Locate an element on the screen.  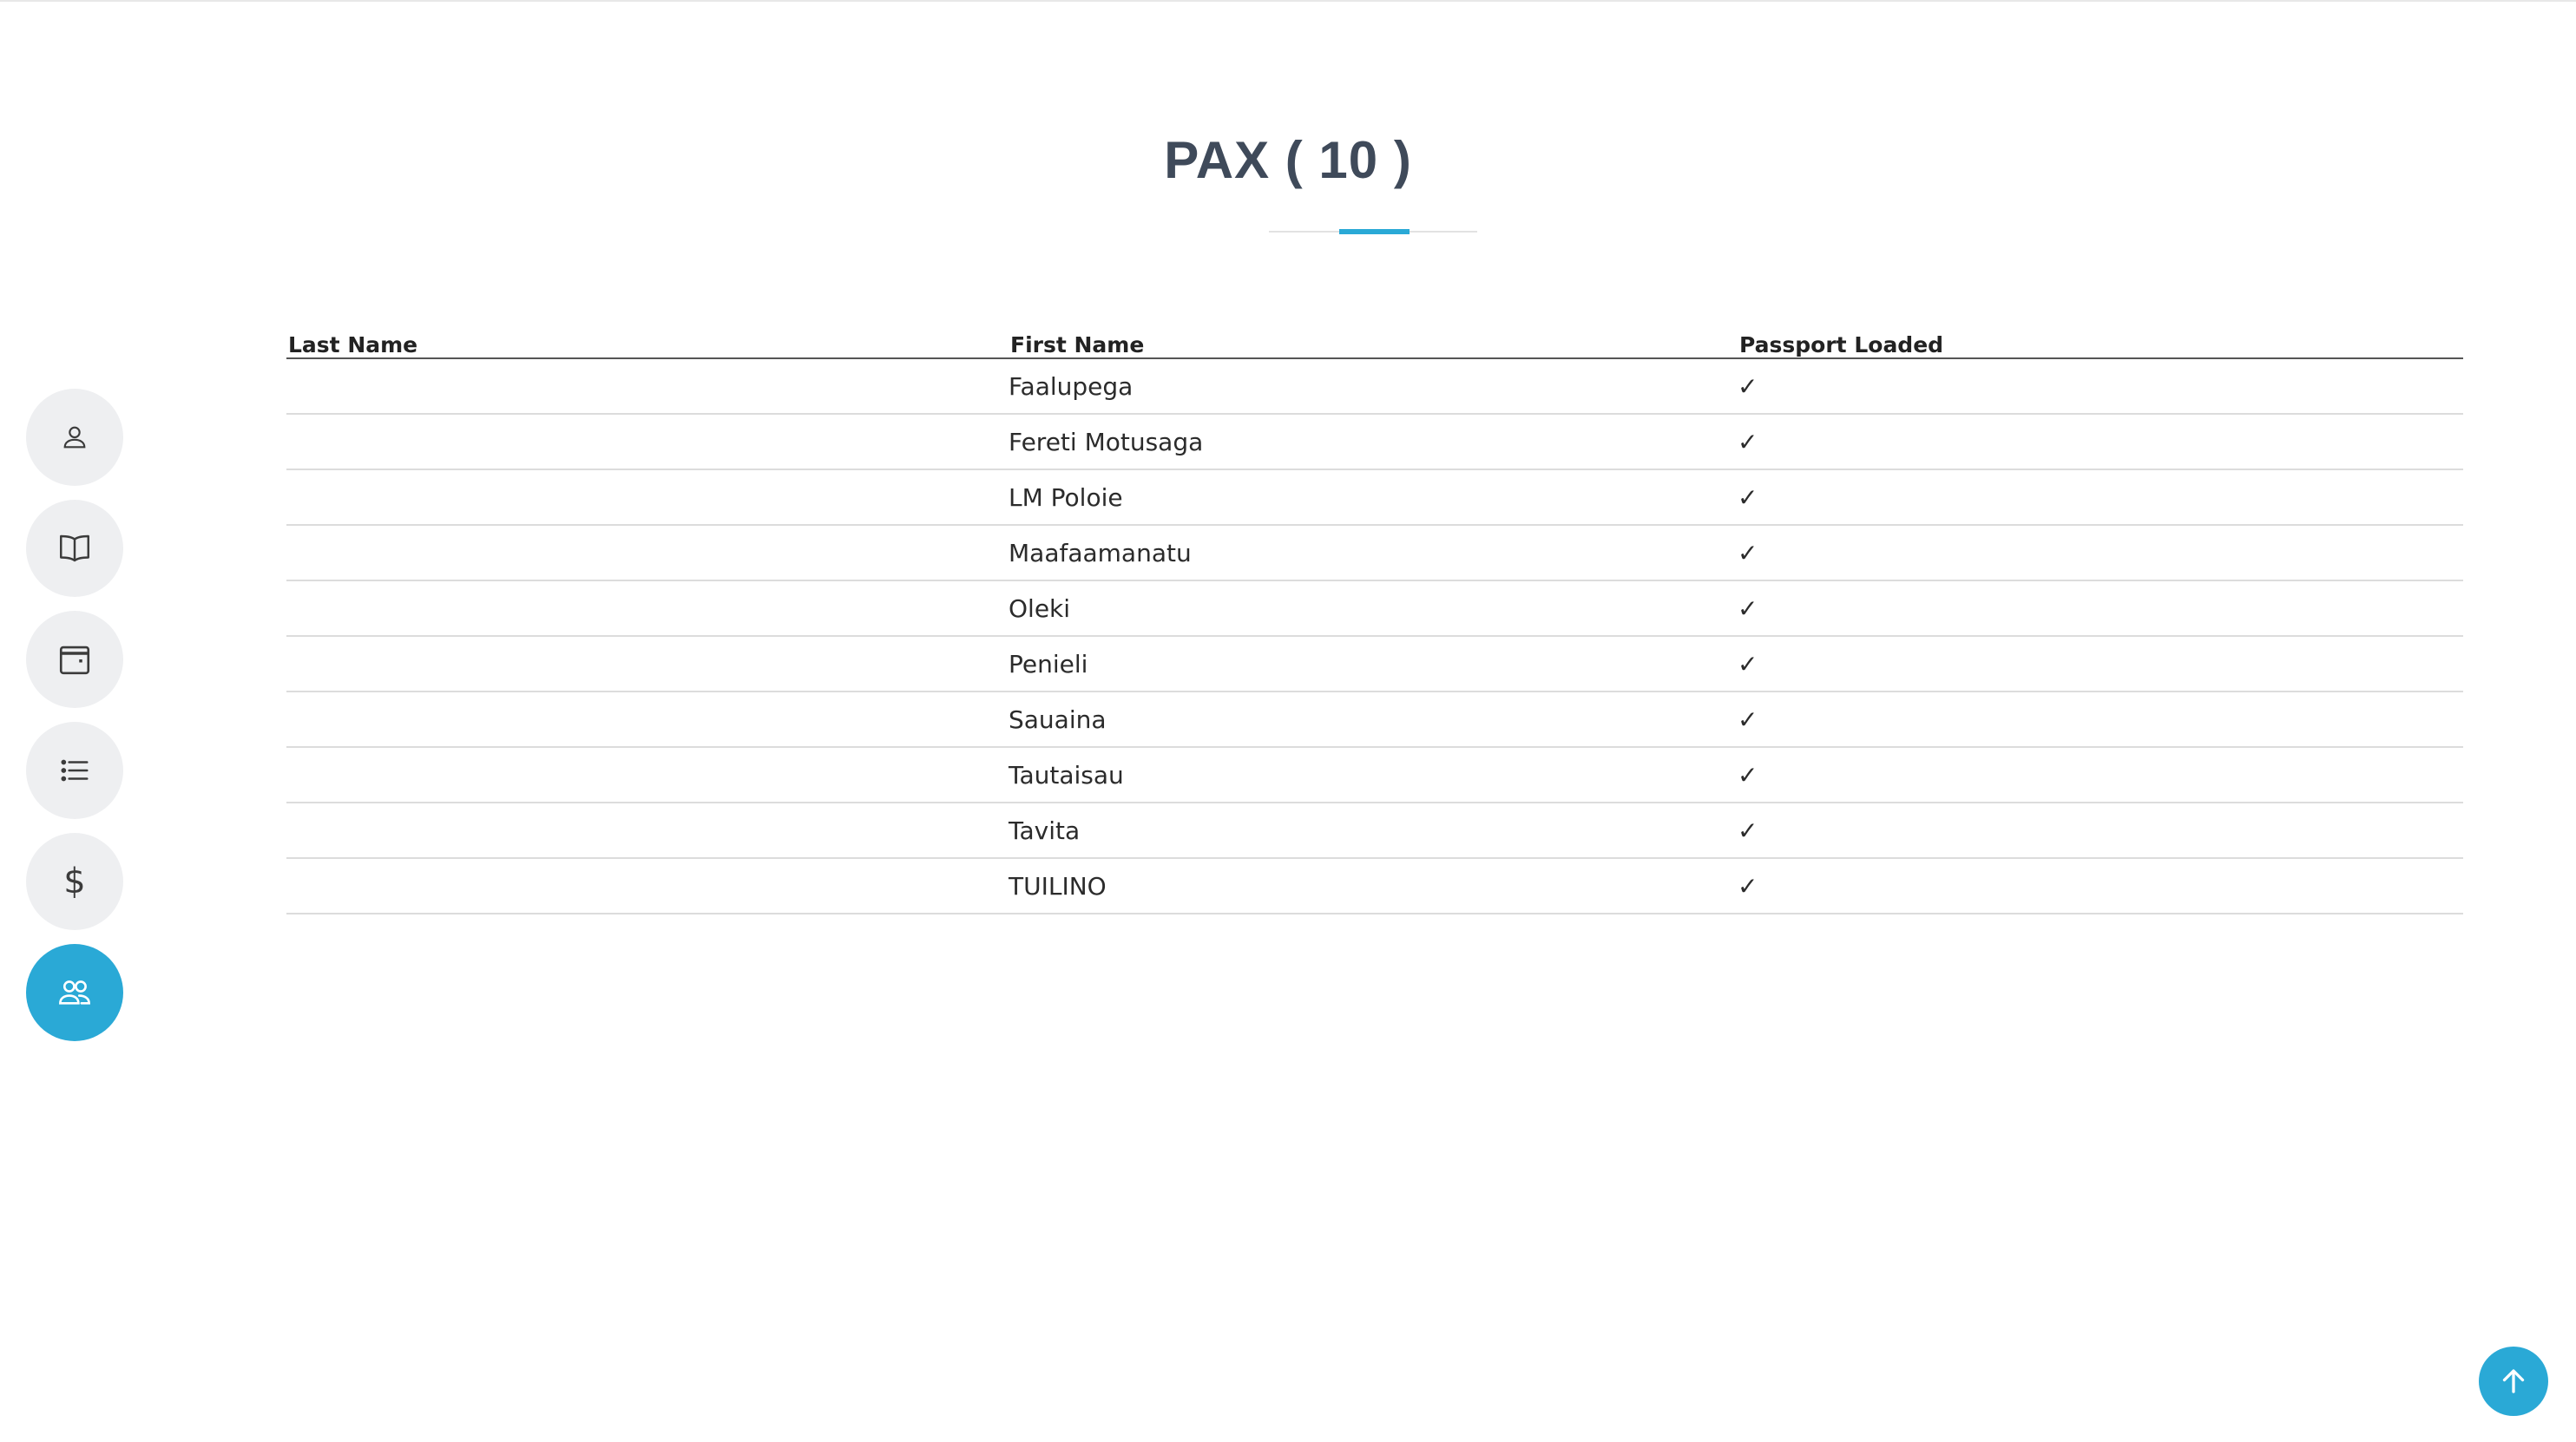
sidebar-item-passengers is located at coordinates (74, 992).